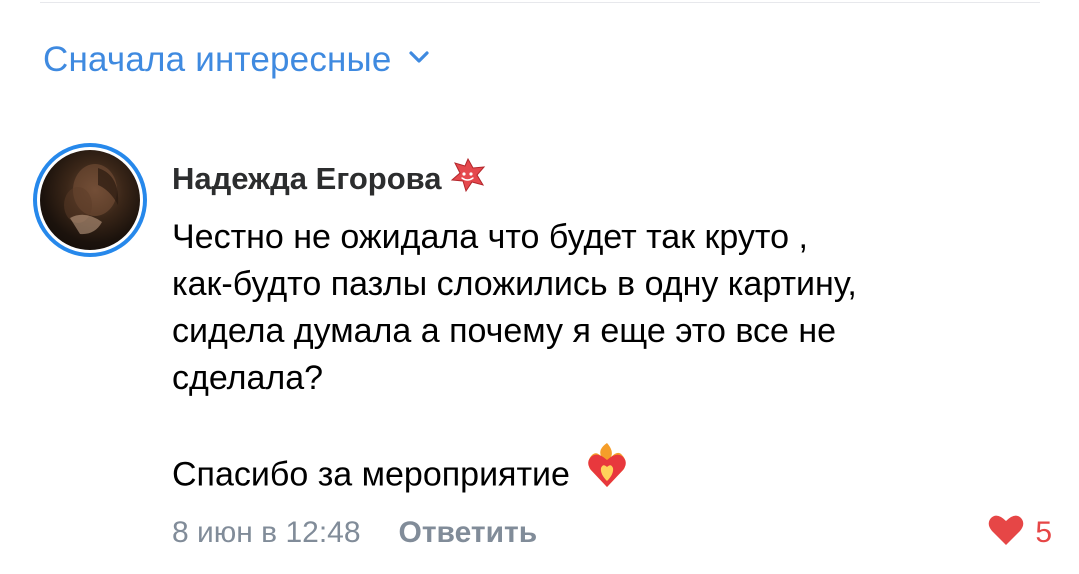 The width and height of the screenshot is (1079, 574). I want to click on comment-timestamp: 8 июн в 12:48, so click(266, 532).